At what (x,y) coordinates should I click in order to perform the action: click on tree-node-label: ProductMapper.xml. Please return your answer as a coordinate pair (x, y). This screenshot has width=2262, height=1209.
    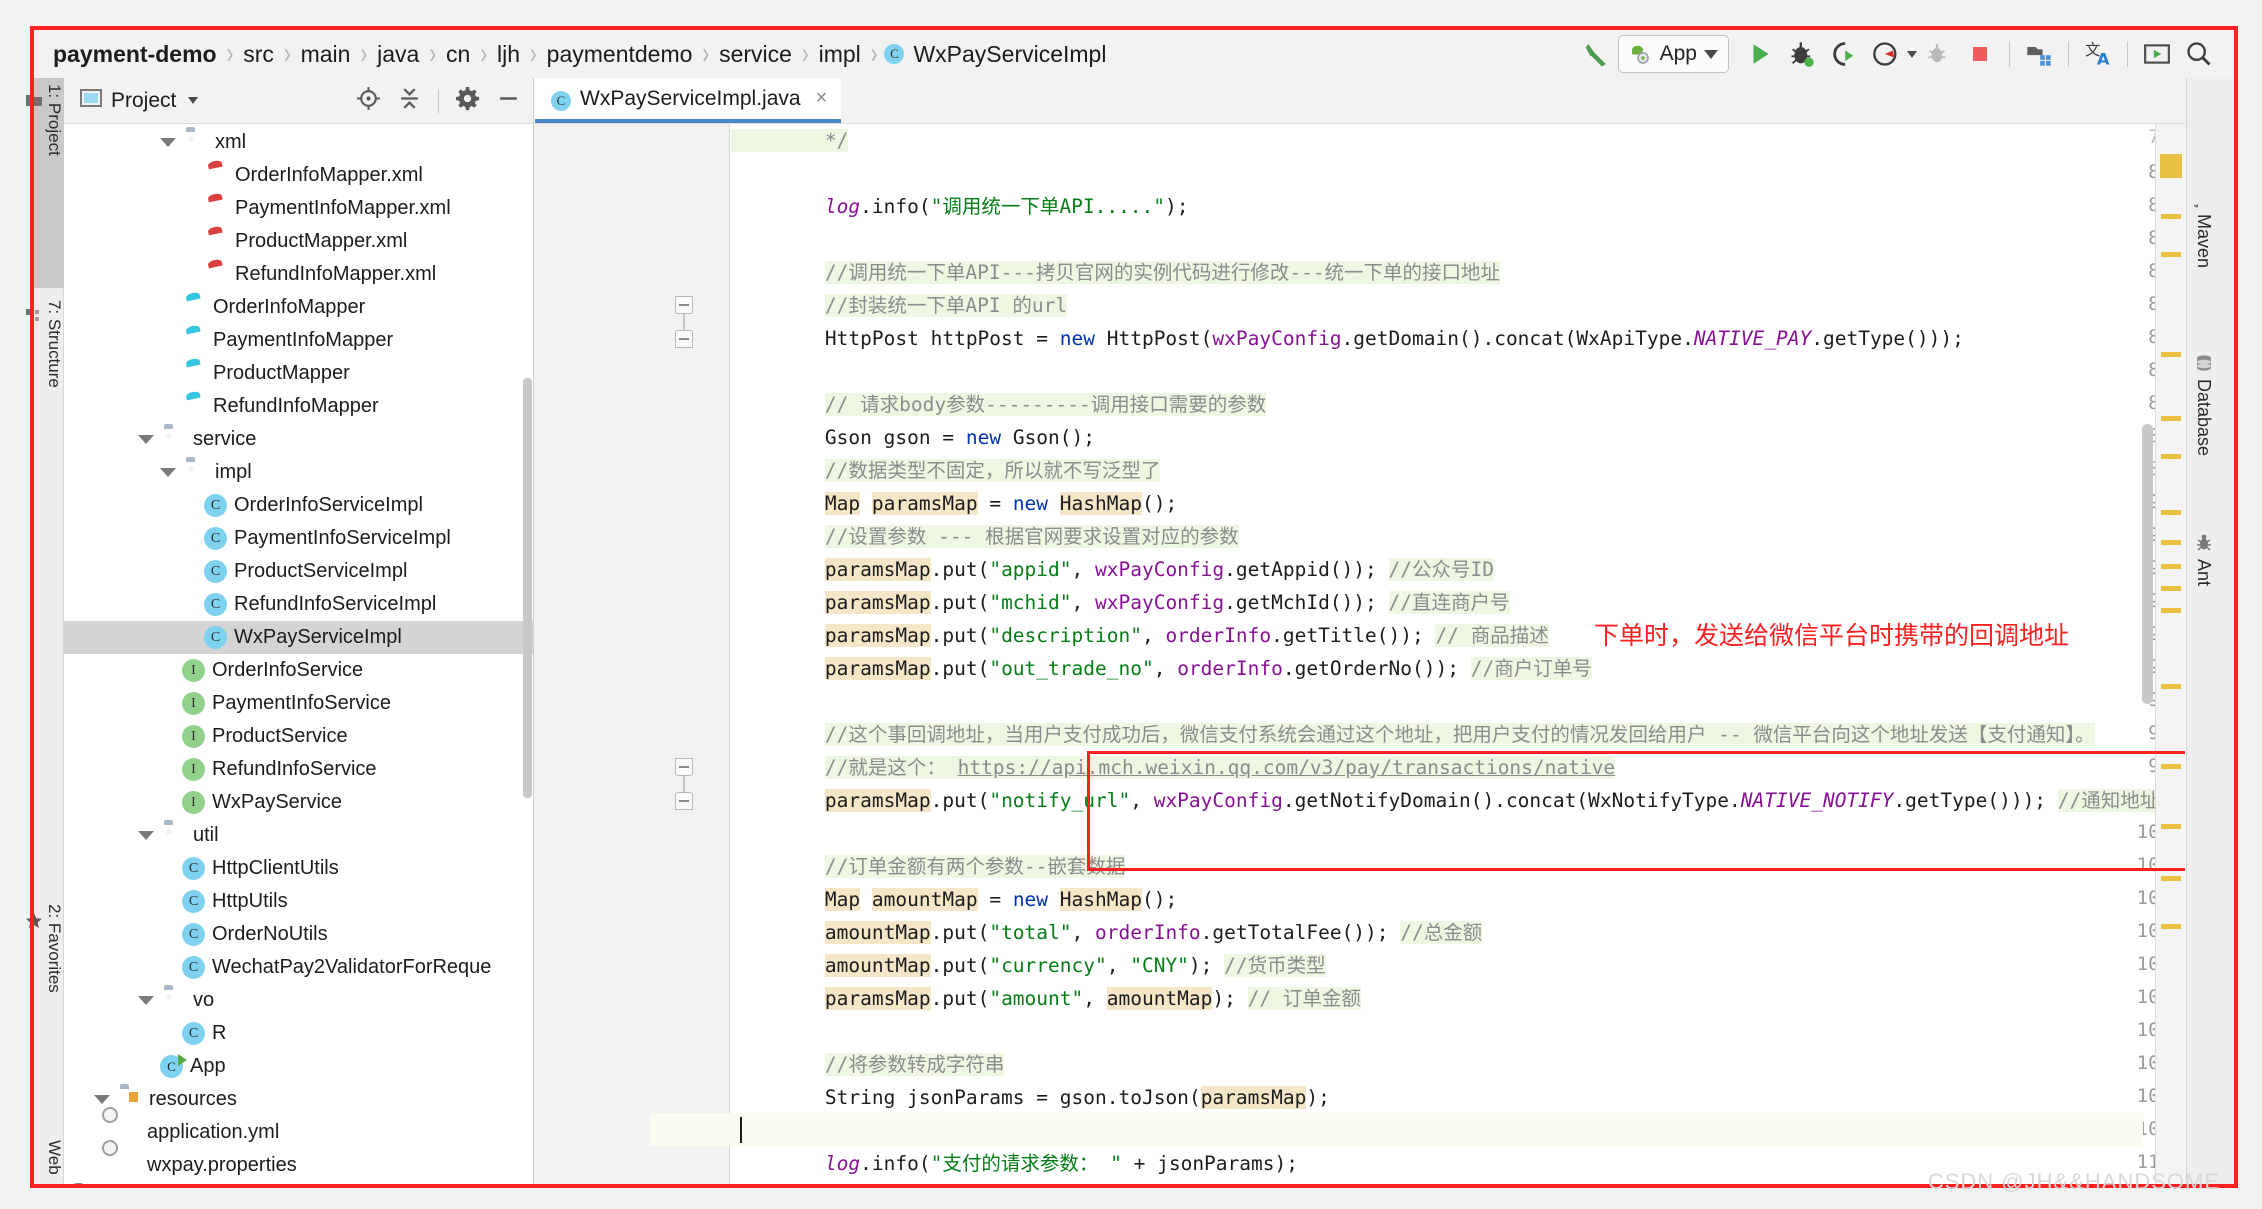
    Looking at the image, I should click on (321, 241).